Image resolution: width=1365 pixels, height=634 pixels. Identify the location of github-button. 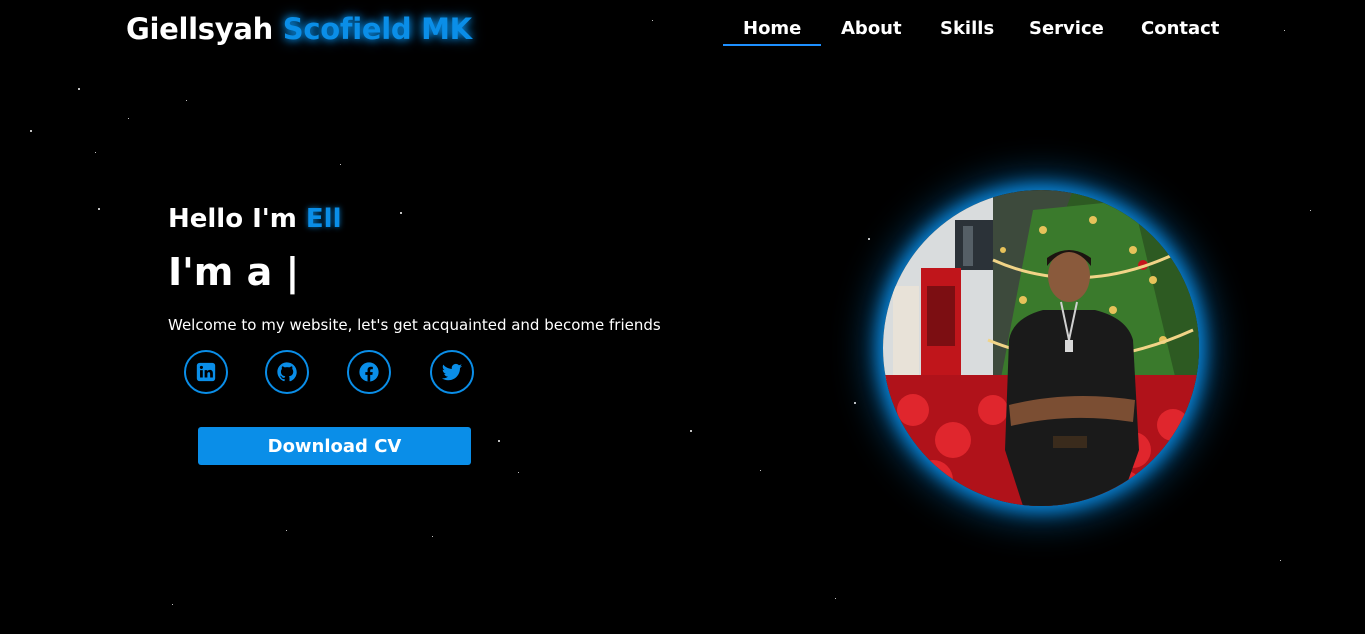
(287, 372).